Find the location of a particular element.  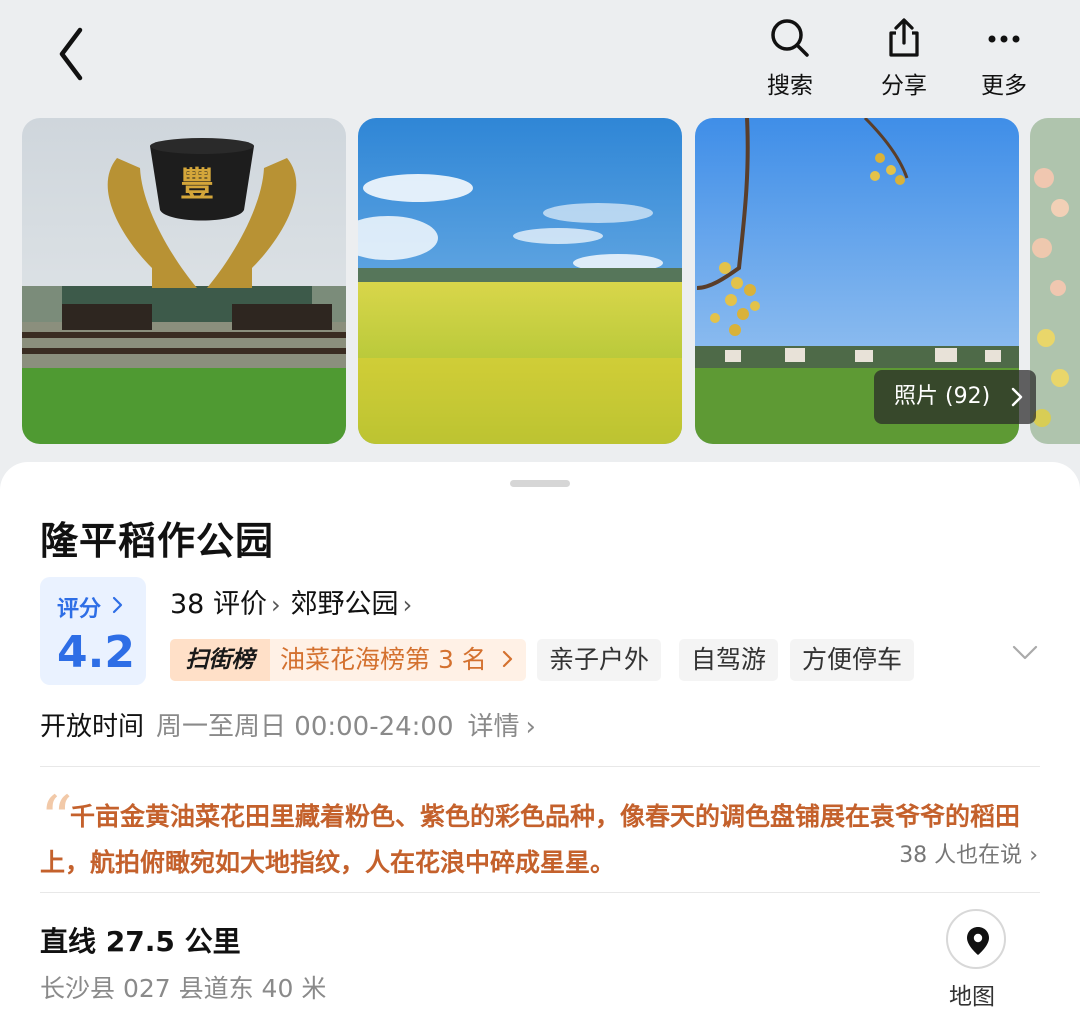

photo-count-button: 照片 (92) is located at coordinates (955, 397).